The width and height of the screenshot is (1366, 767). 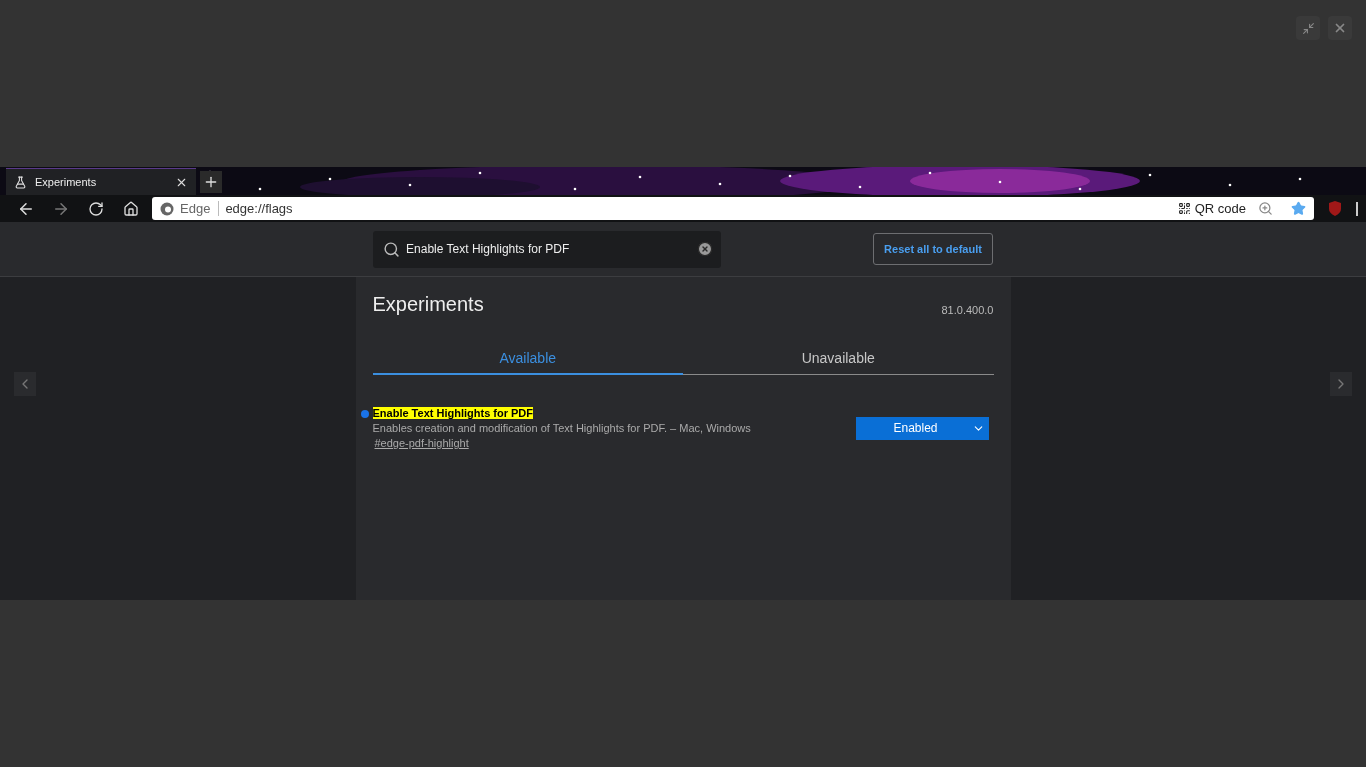 What do you see at coordinates (967, 310) in the screenshot?
I see `version-text: 81.0.400.0` at bounding box center [967, 310].